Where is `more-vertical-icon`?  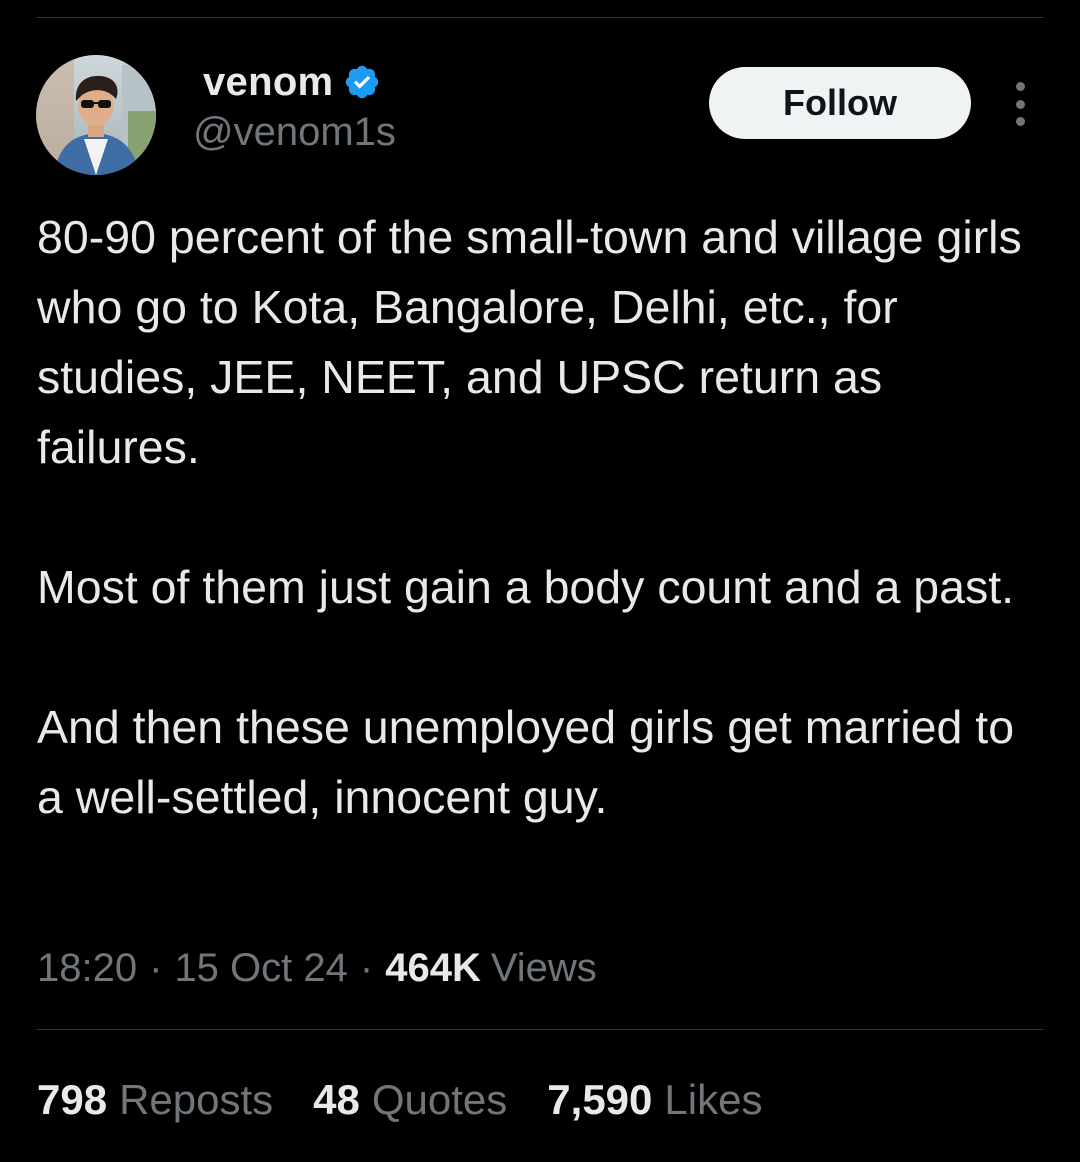
more-vertical-icon is located at coordinates (1020, 104).